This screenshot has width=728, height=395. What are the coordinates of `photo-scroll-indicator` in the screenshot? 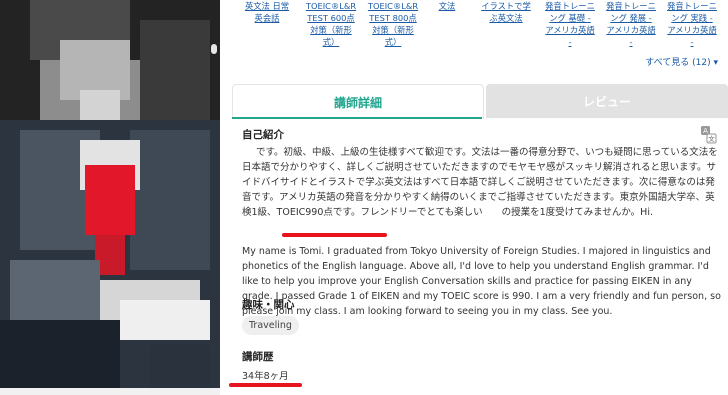 It's located at (214, 49).